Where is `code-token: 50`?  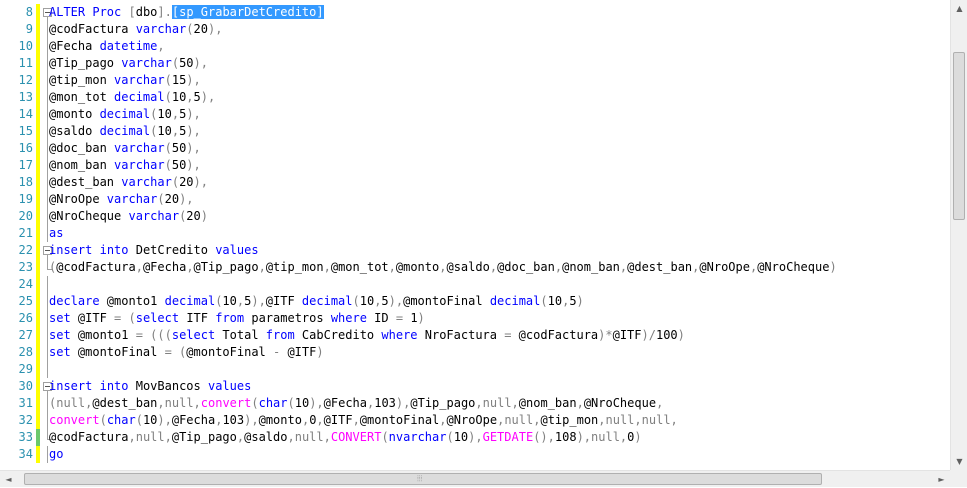 code-token: 50 is located at coordinates (179, 148).